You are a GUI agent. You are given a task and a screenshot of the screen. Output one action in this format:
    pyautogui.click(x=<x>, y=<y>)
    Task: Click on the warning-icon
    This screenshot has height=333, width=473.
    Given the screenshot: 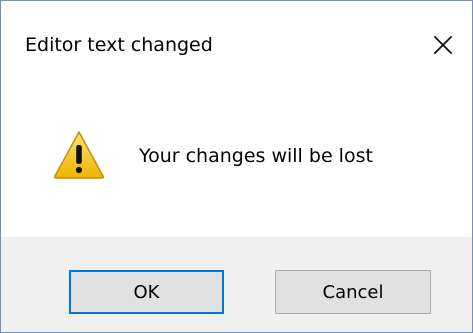 What is the action you would take?
    pyautogui.click(x=79, y=155)
    